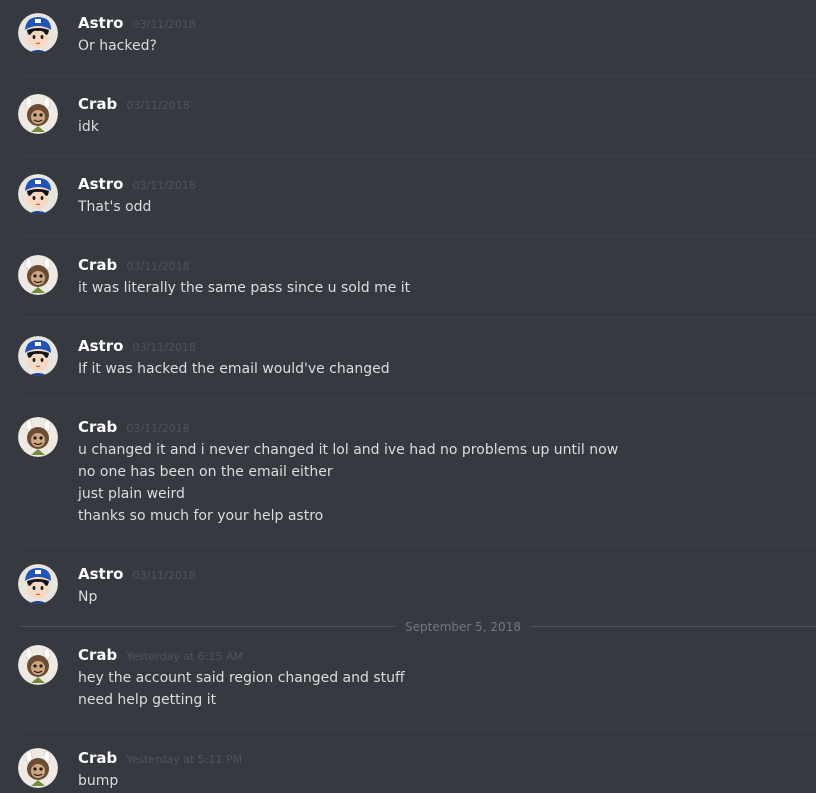 This screenshot has width=816, height=793. What do you see at coordinates (147, 700) in the screenshot?
I see `message-text: need help getting it` at bounding box center [147, 700].